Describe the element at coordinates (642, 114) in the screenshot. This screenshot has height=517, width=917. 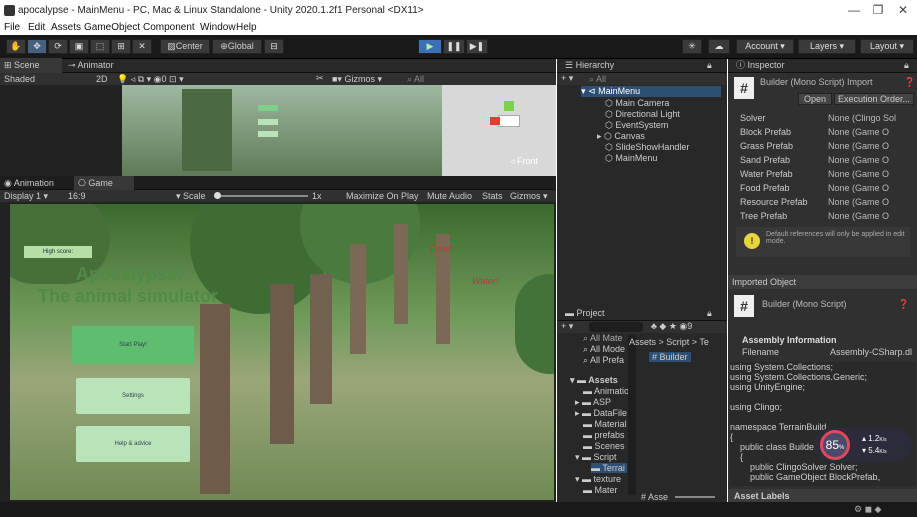
I see `hierarchy-item-directional-light: ⬡ Directional Light` at that location.